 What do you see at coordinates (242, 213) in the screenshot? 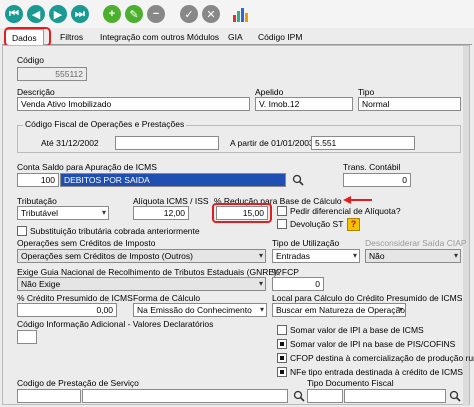
I see `reducao-highlight` at bounding box center [242, 213].